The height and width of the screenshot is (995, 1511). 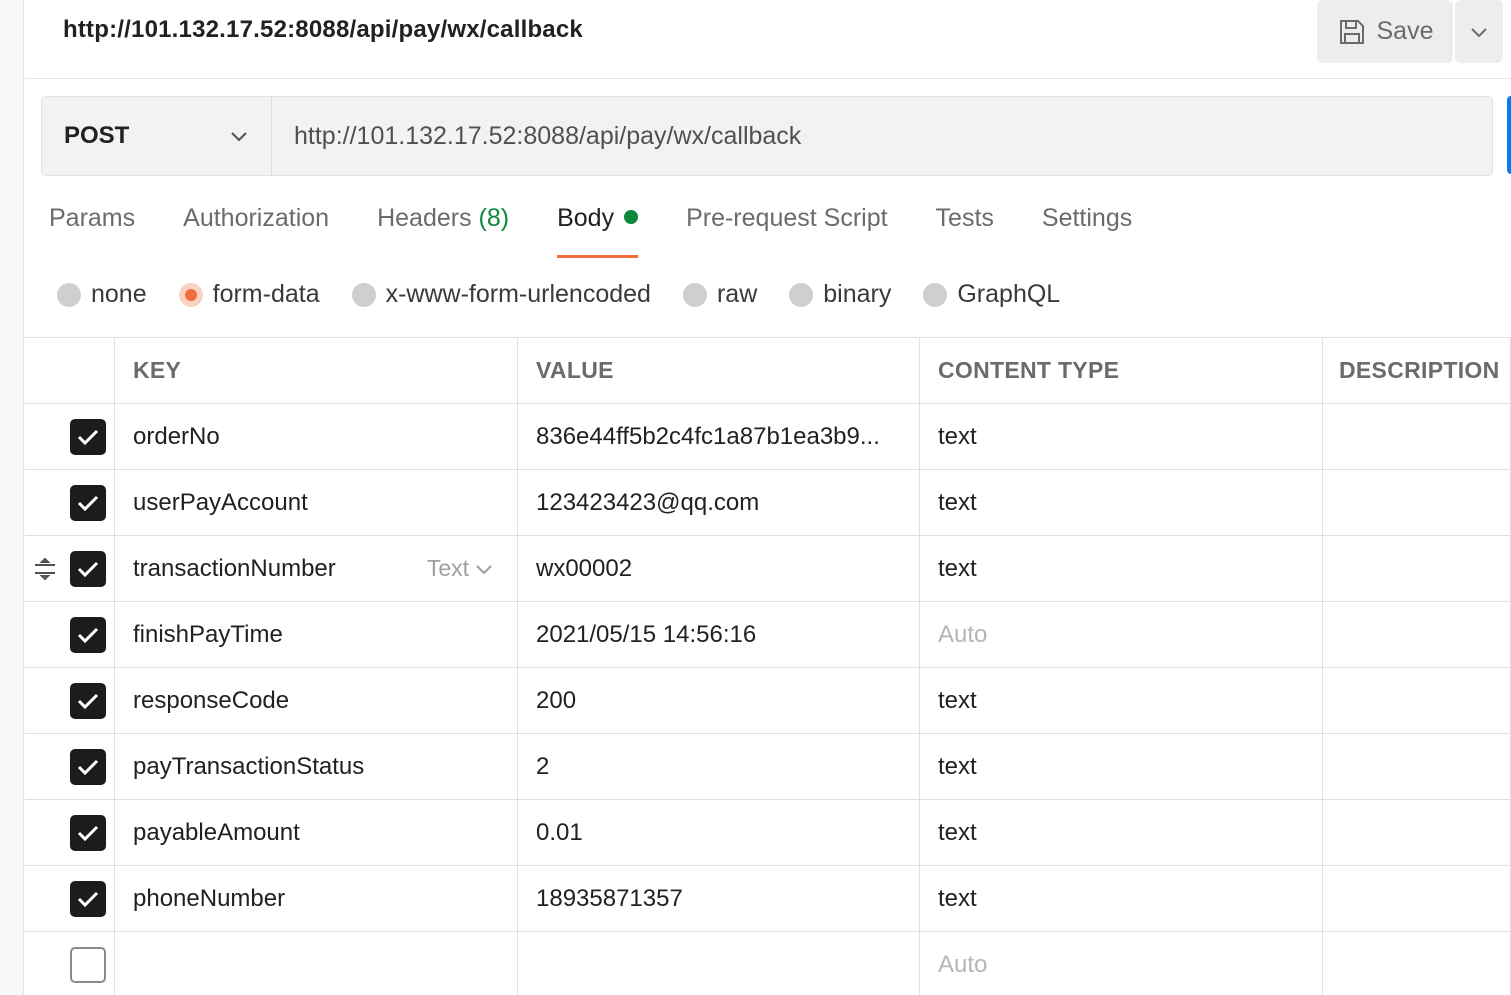 I want to click on body-type-raw: raw, so click(x=720, y=294).